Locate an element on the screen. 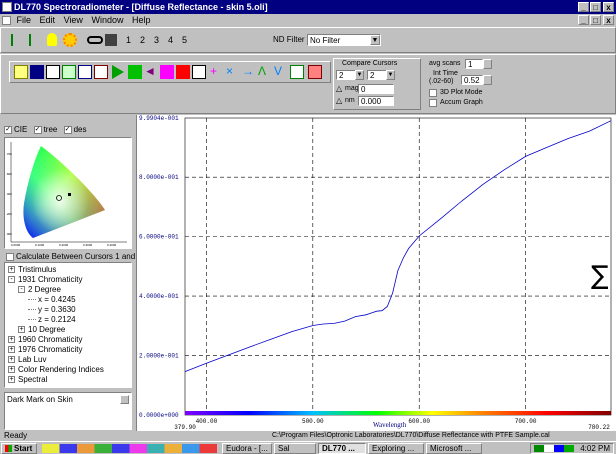 The image size is (616, 454). tree-item: -1931 Chromaticity is located at coordinates (69, 280).